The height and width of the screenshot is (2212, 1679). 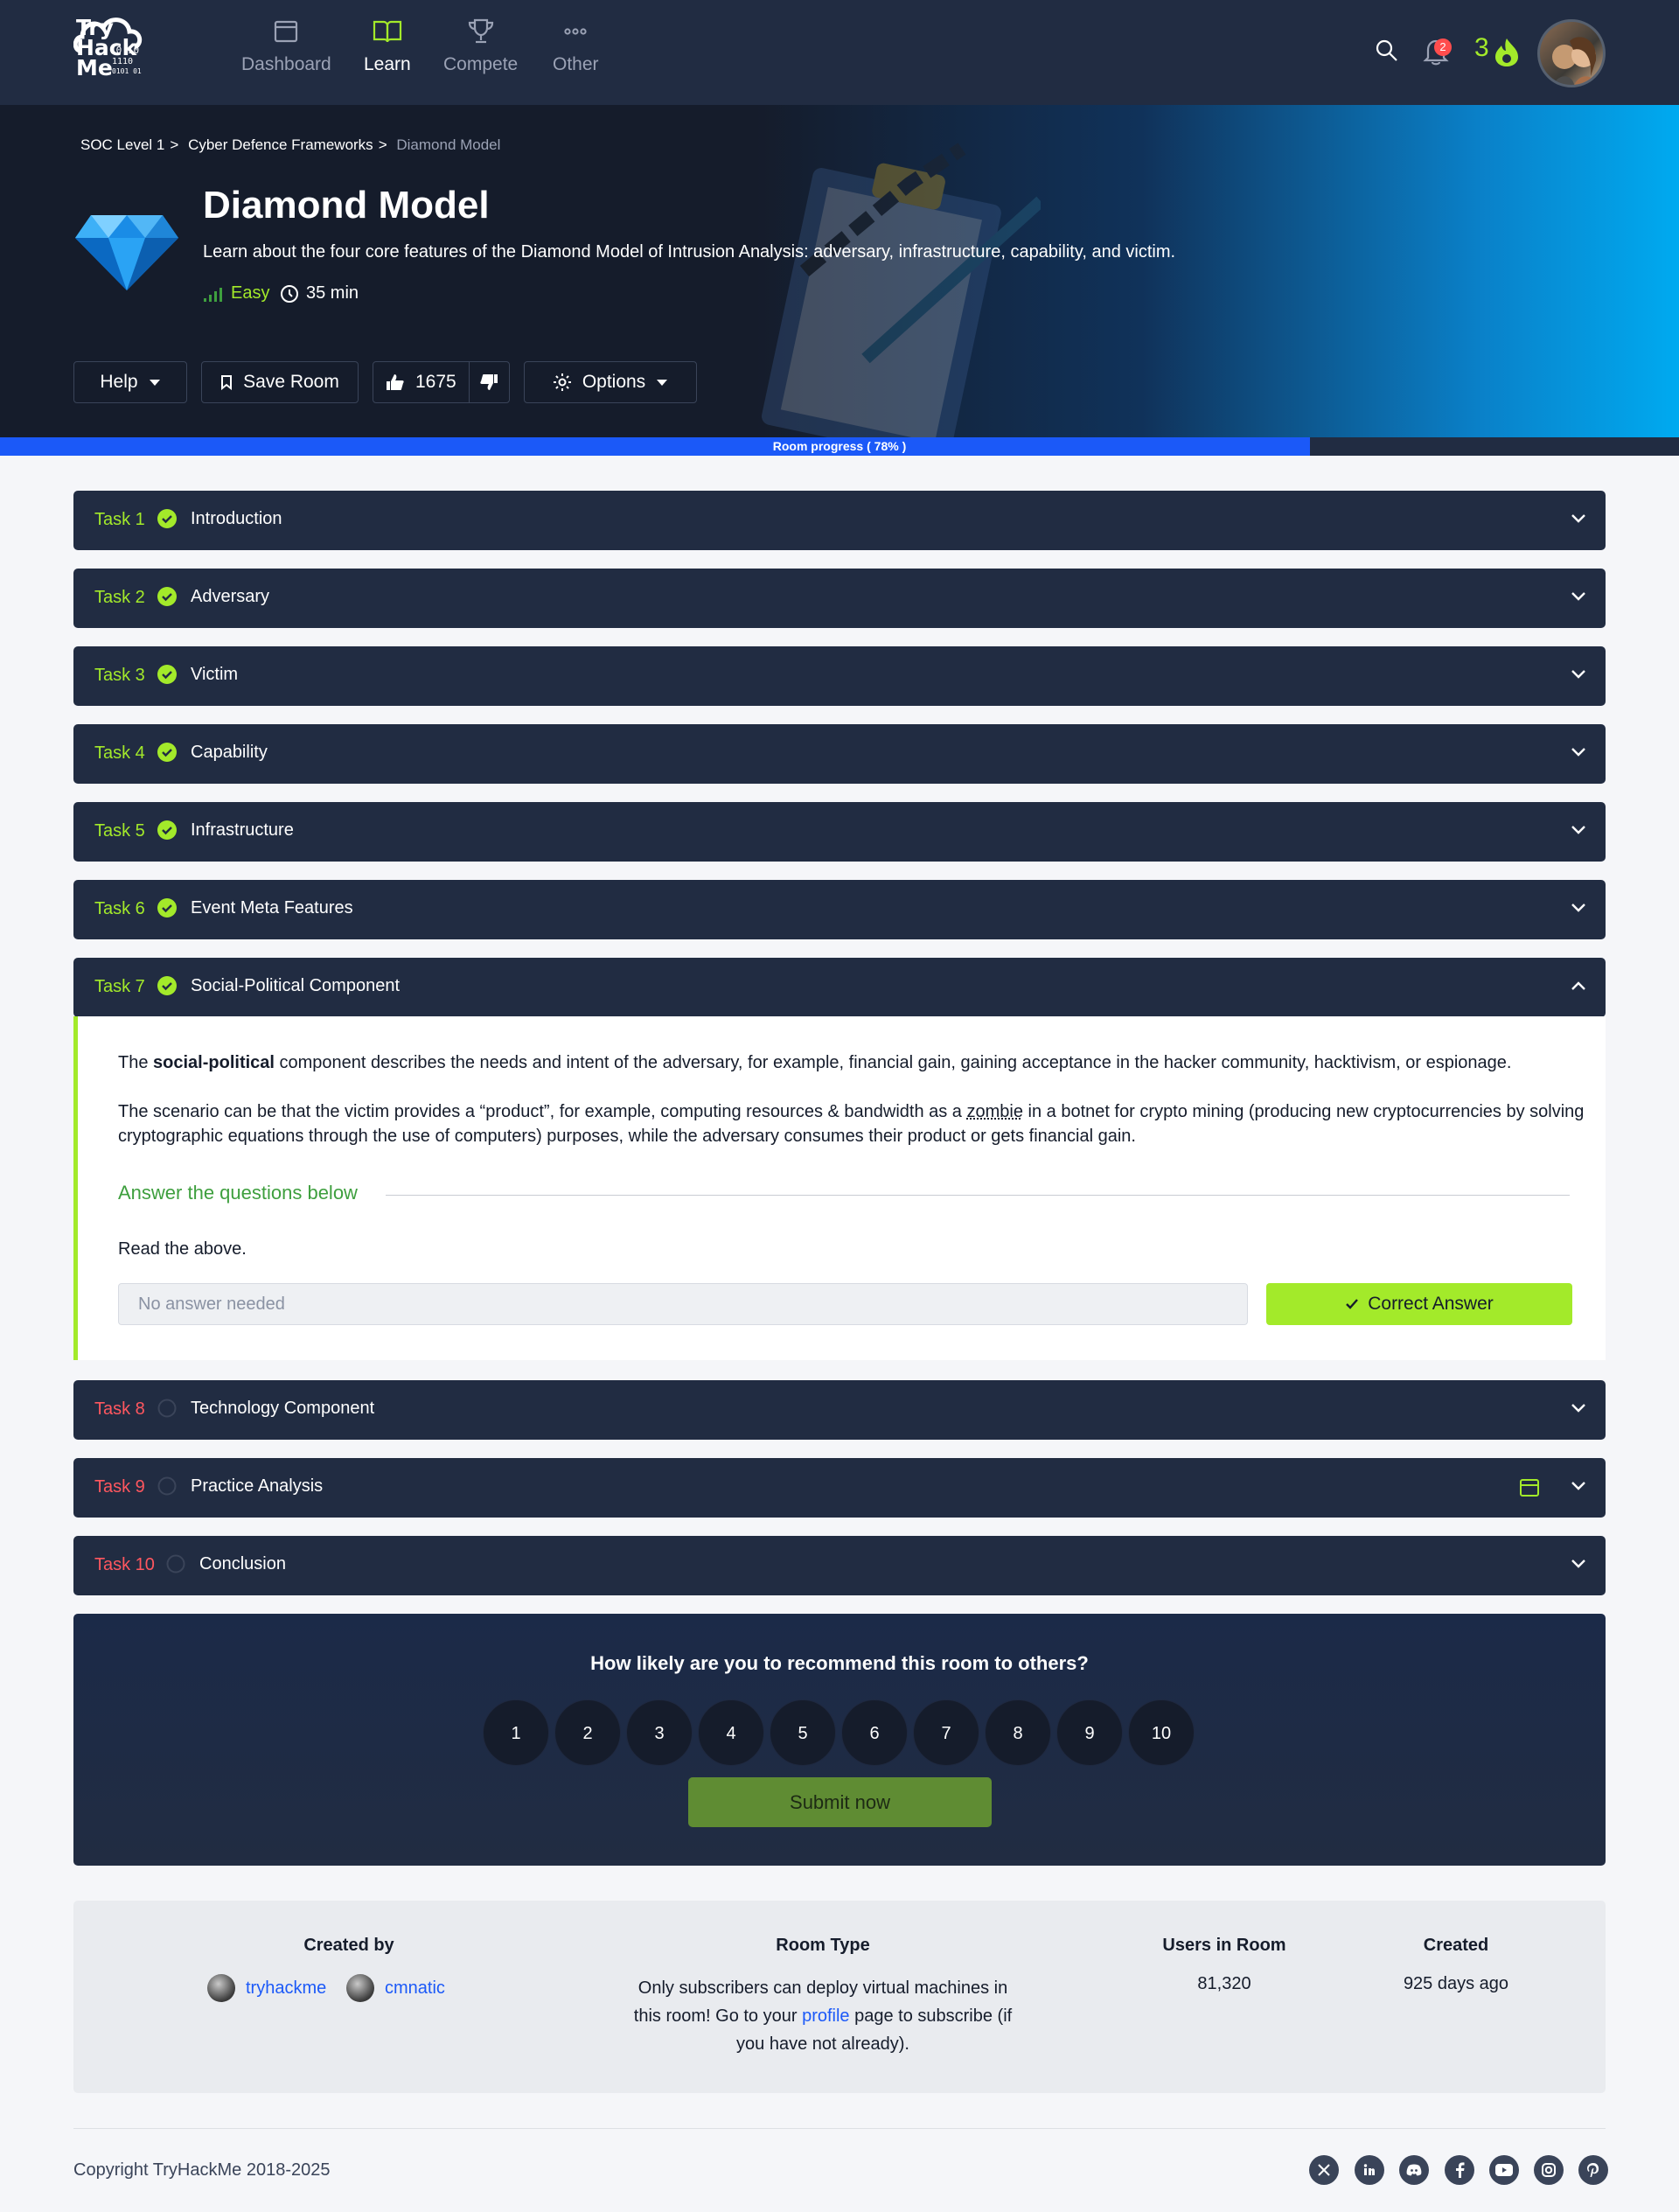 I want to click on correct-answer-button: Correct Answer, so click(x=1419, y=1304).